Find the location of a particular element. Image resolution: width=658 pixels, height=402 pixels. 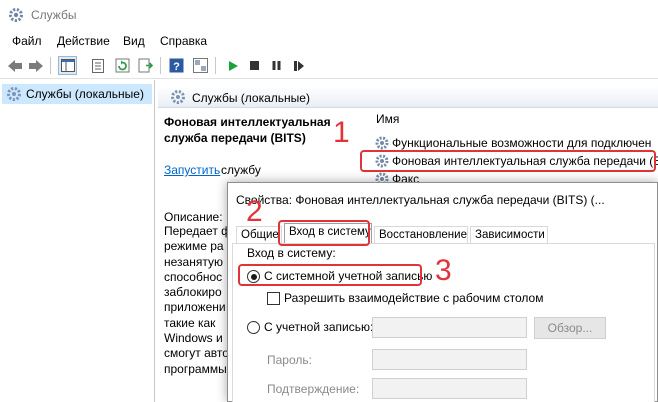

window-title: Службы is located at coordinates (54, 15).